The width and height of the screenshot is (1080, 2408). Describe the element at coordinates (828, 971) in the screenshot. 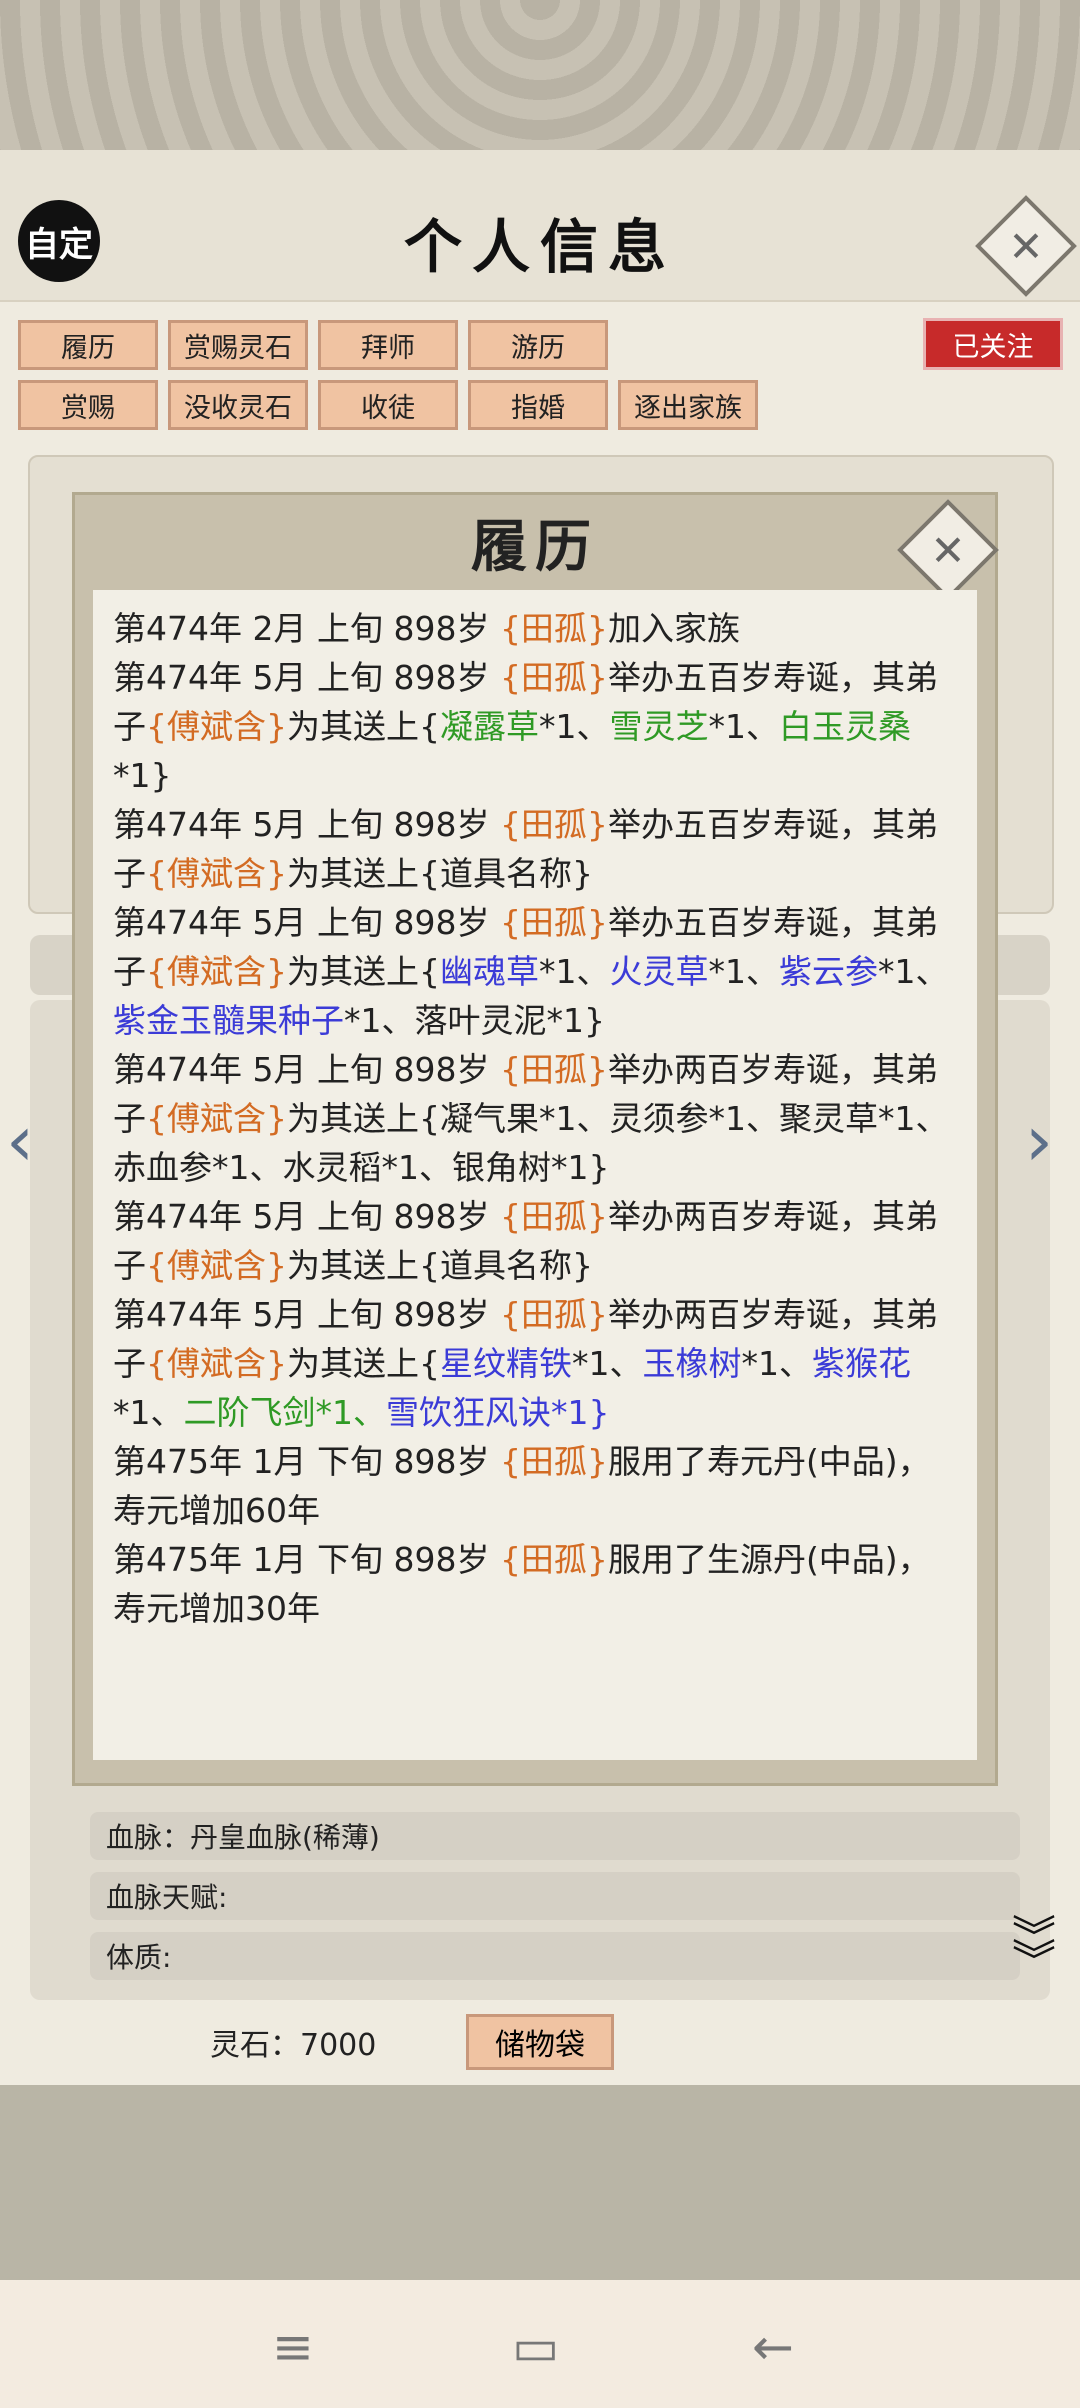

I see `entry-segment: 紫云参` at that location.